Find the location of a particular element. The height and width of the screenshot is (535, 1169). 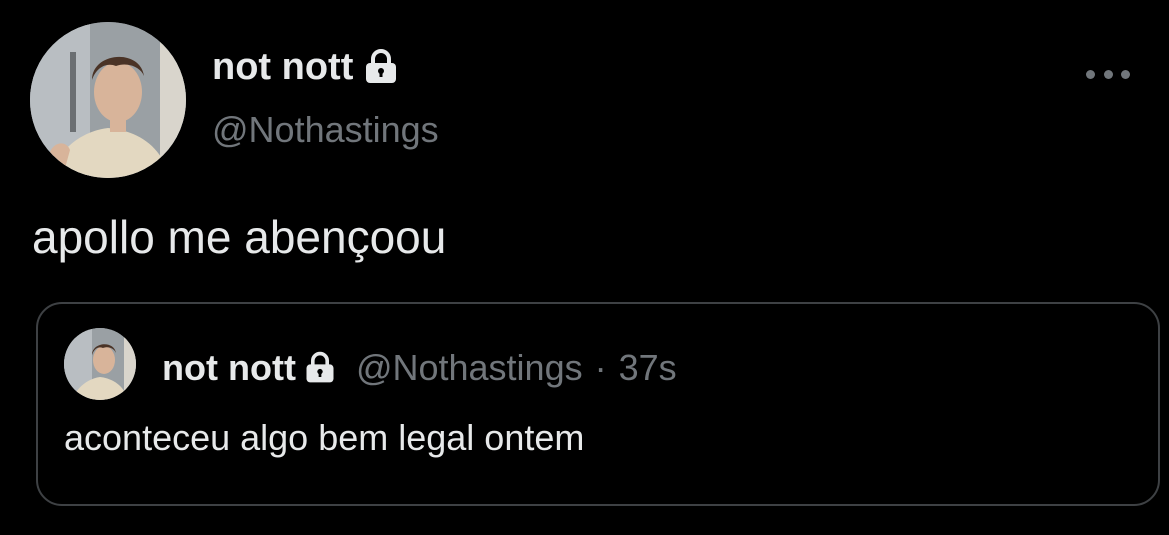

avatar-photo is located at coordinates (108, 100).